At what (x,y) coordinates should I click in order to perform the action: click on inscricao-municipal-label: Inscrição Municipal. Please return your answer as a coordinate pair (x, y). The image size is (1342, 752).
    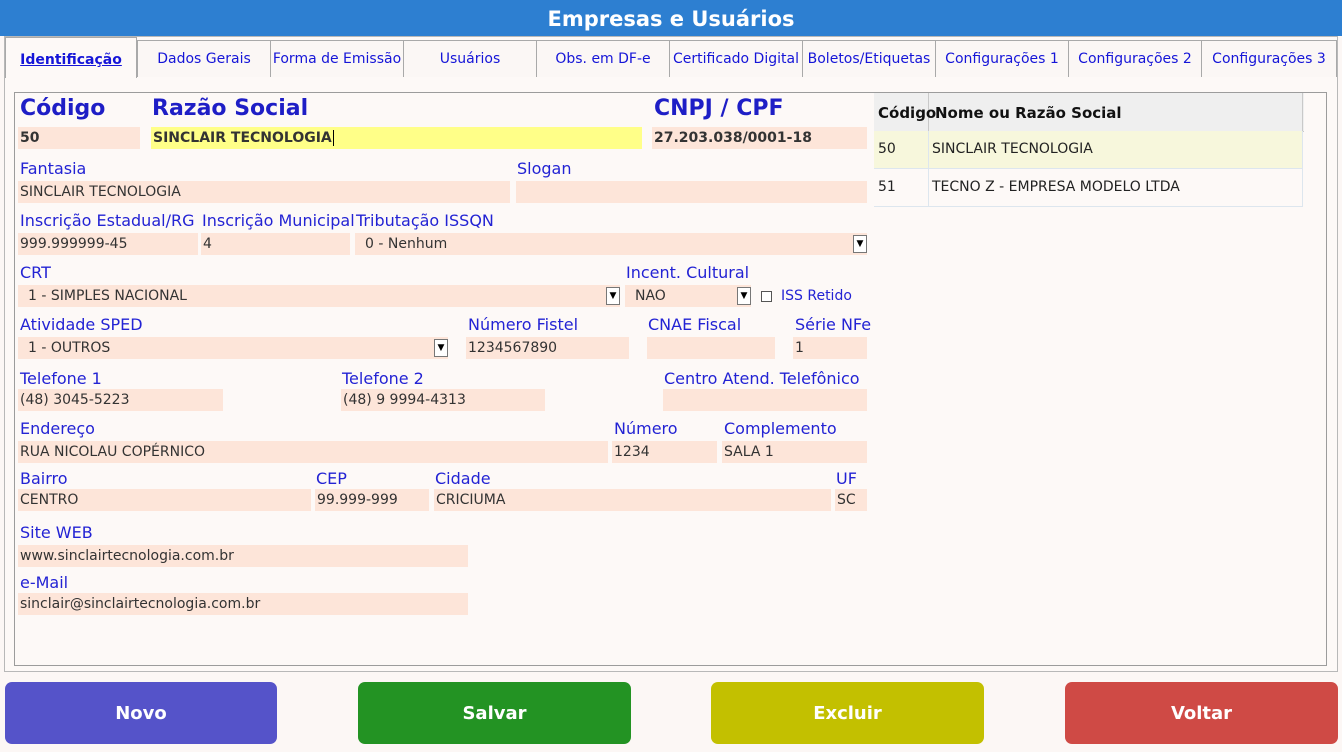
    Looking at the image, I should click on (278, 220).